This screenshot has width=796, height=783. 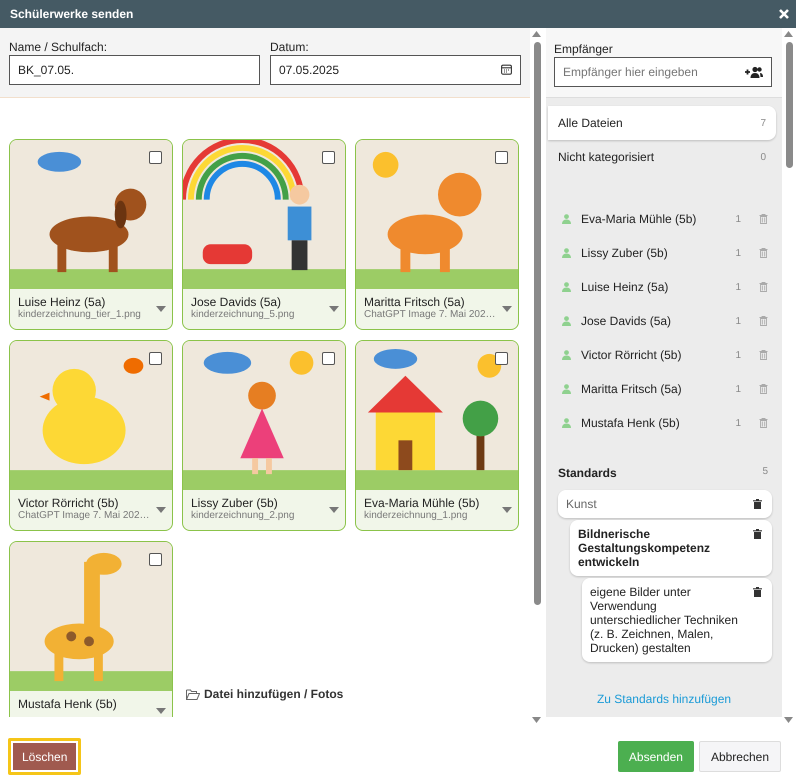 What do you see at coordinates (658, 423) in the screenshot?
I see `student-item: Mustafa Henk (5b)` at bounding box center [658, 423].